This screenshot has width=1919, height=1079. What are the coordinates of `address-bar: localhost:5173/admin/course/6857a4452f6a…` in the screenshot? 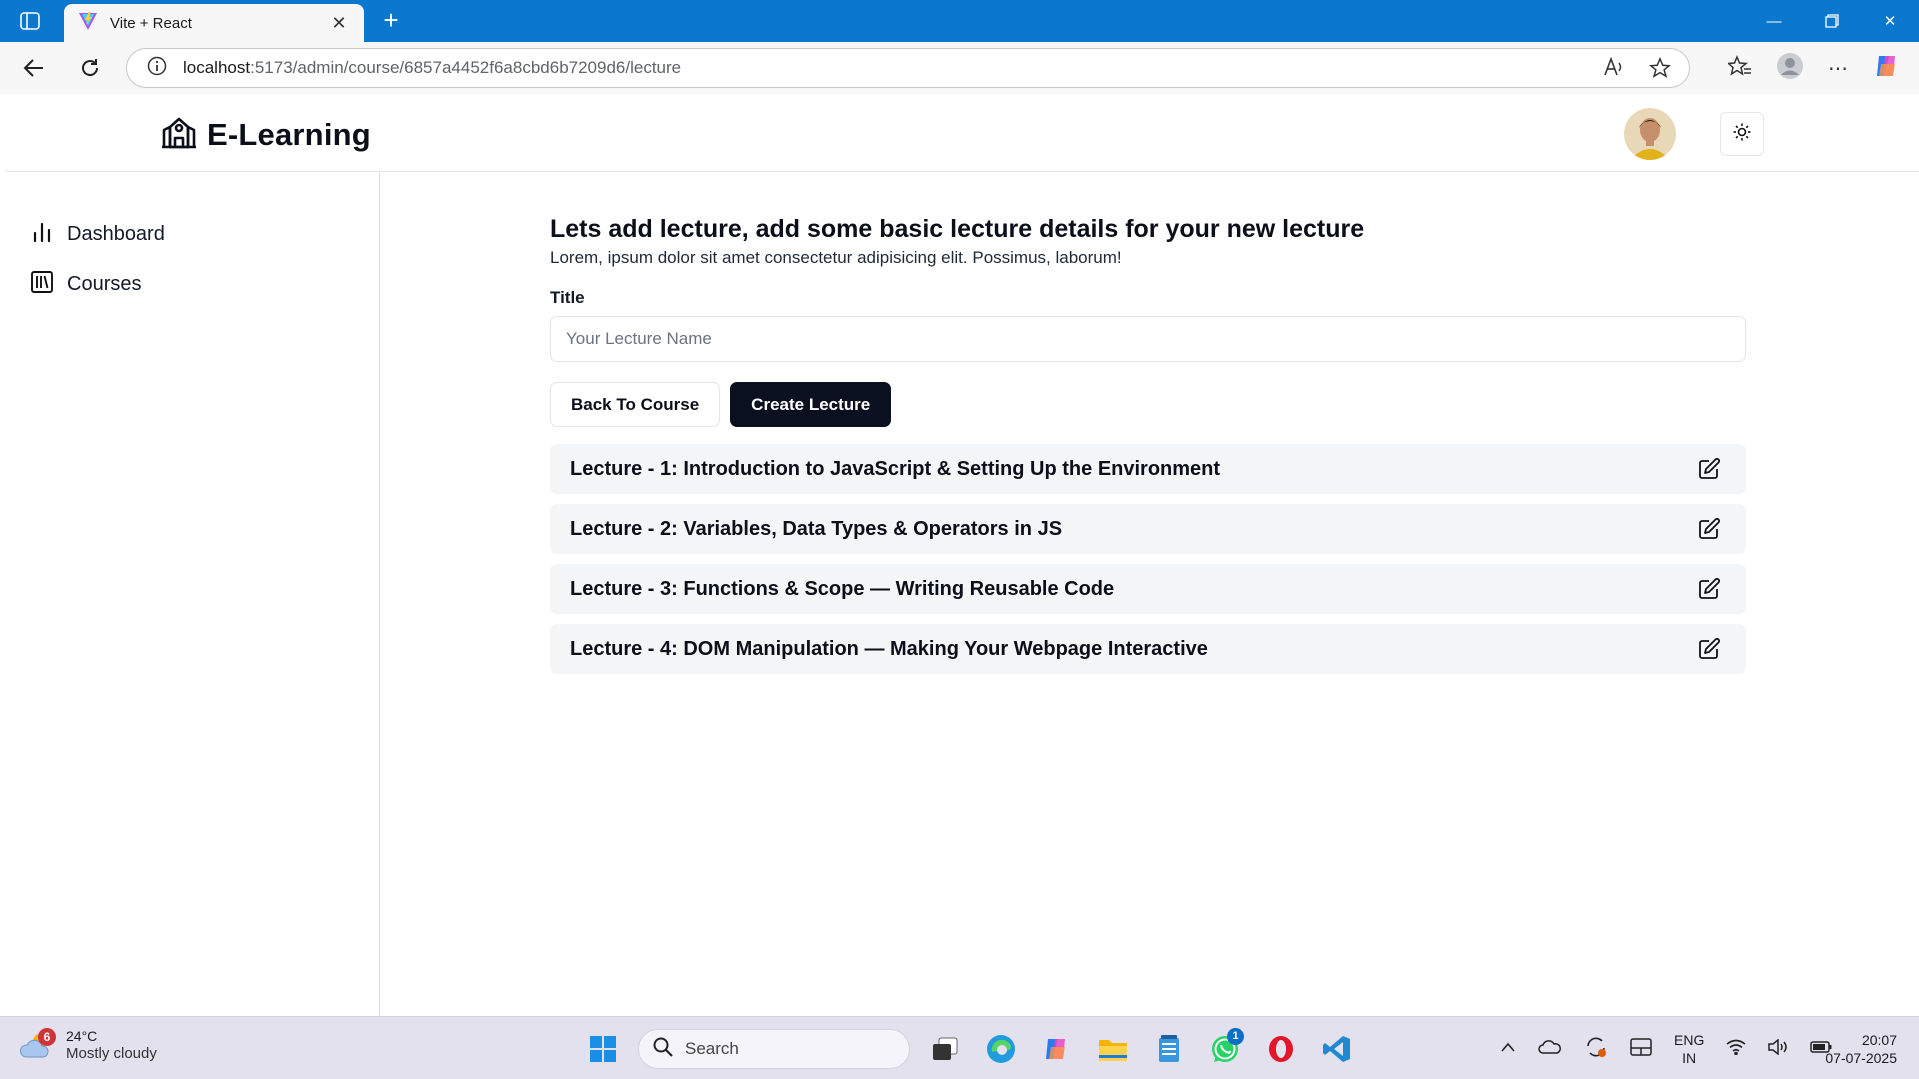 It's located at (908, 68).